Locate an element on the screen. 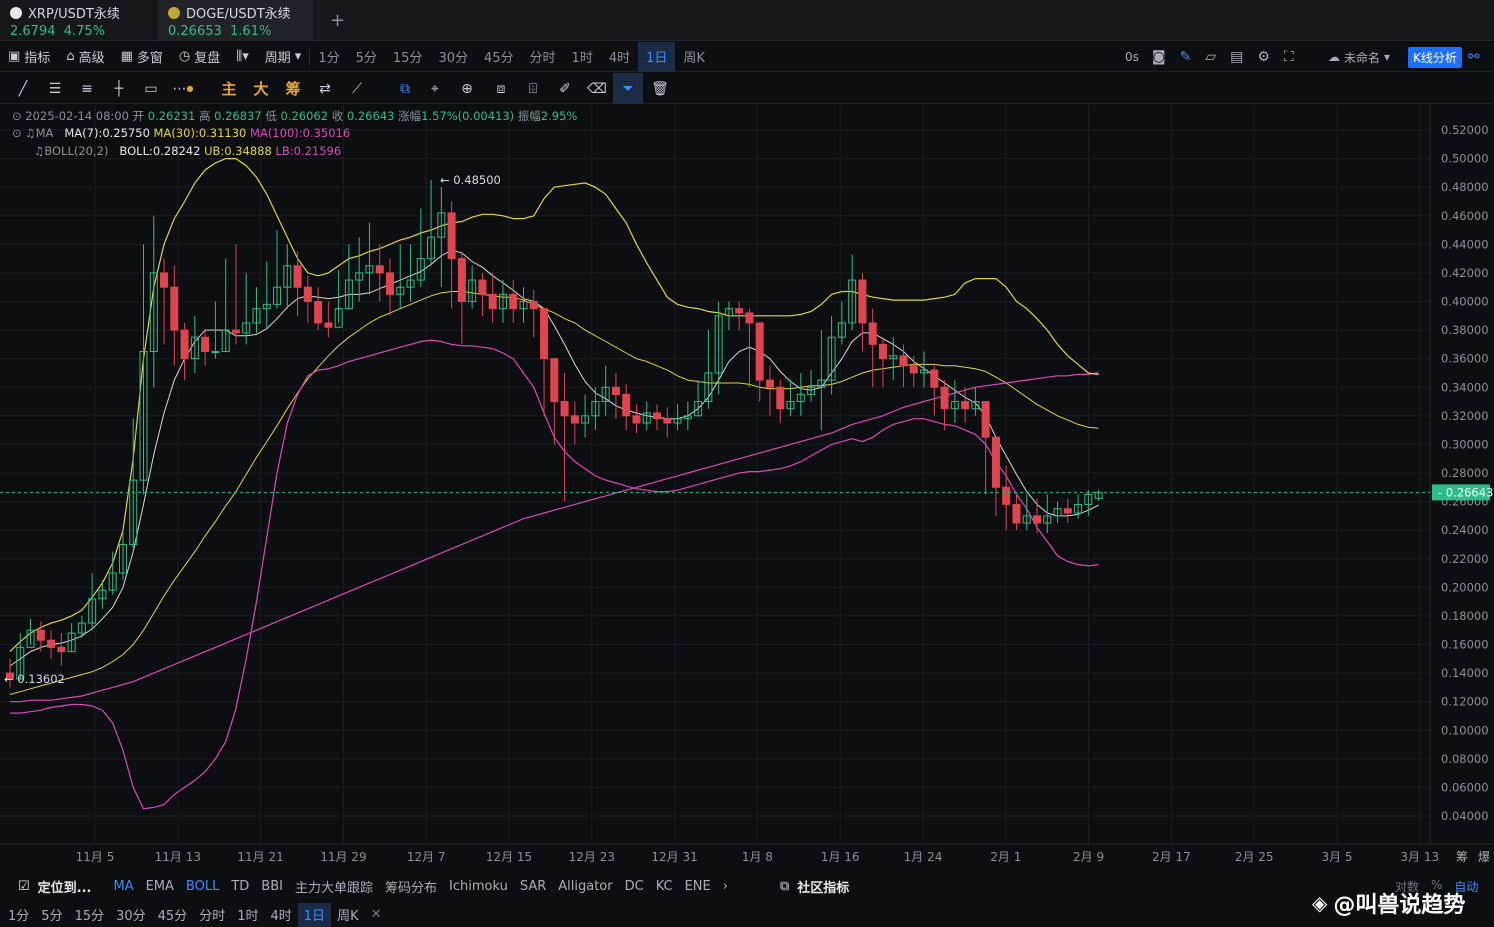 The width and height of the screenshot is (1494, 927). replay-button: ◷ 复盘 is located at coordinates (199, 57).